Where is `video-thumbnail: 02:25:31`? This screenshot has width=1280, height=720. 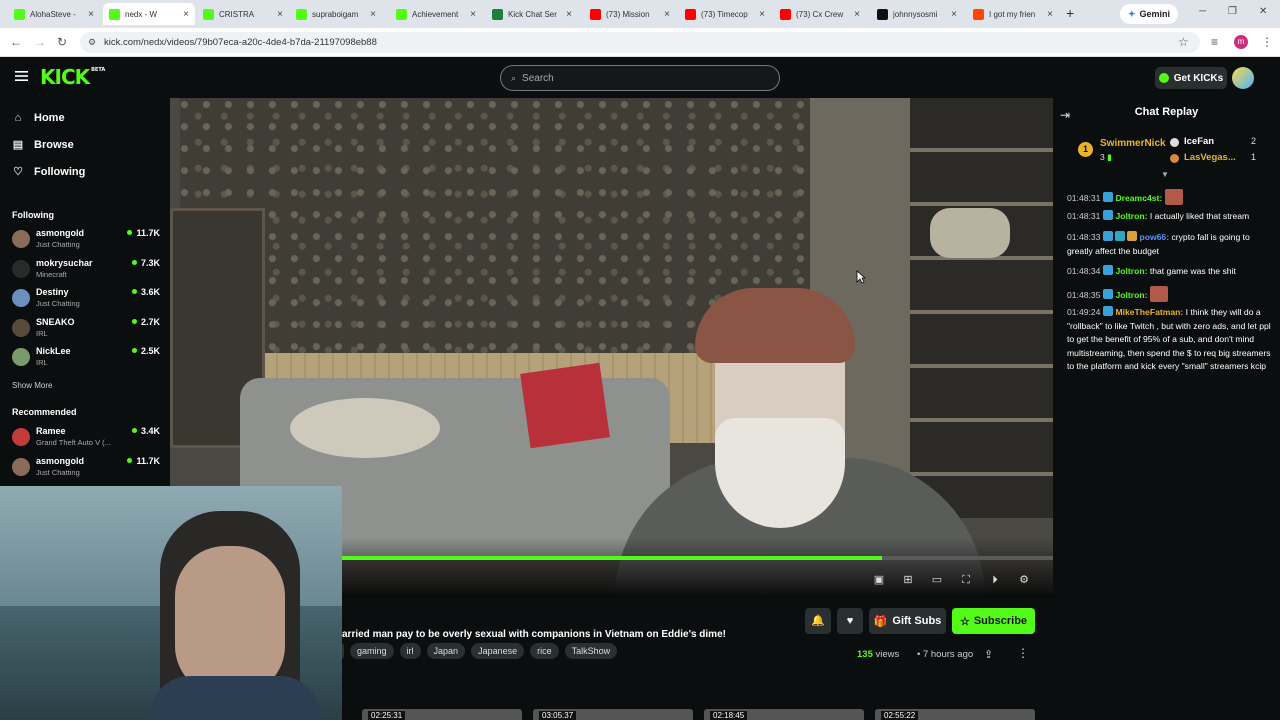 video-thumbnail: 02:25:31 is located at coordinates (442, 714).